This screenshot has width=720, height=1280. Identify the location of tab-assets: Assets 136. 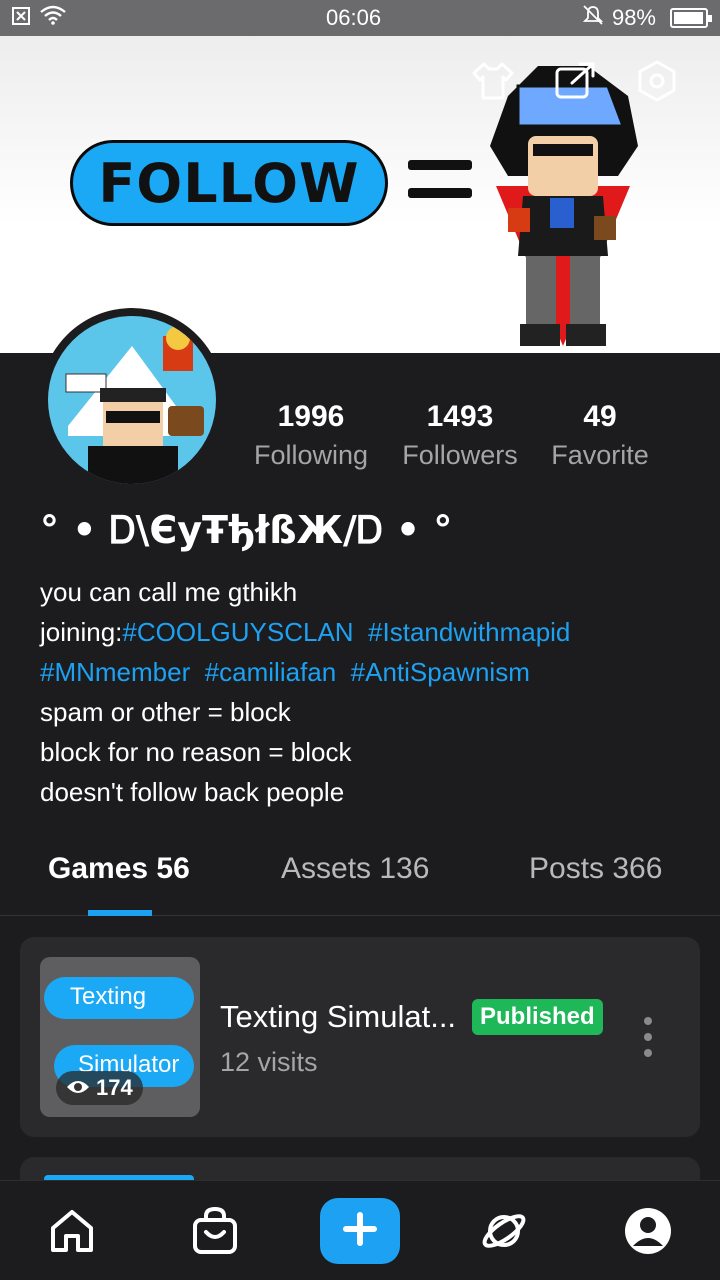
(355, 869).